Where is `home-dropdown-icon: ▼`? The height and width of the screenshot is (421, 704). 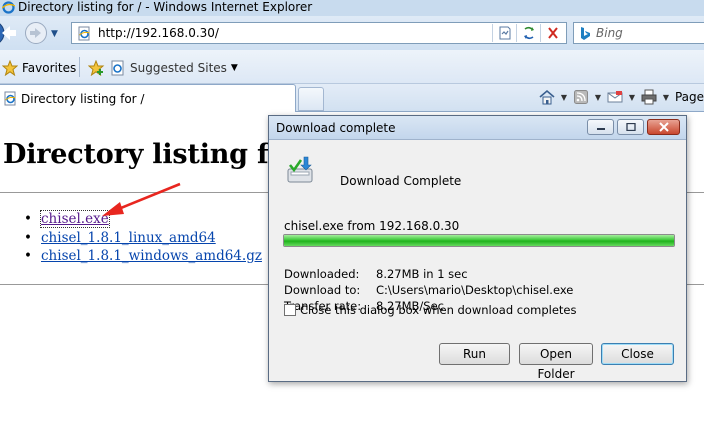
home-dropdown-icon: ▼ is located at coordinates (564, 97).